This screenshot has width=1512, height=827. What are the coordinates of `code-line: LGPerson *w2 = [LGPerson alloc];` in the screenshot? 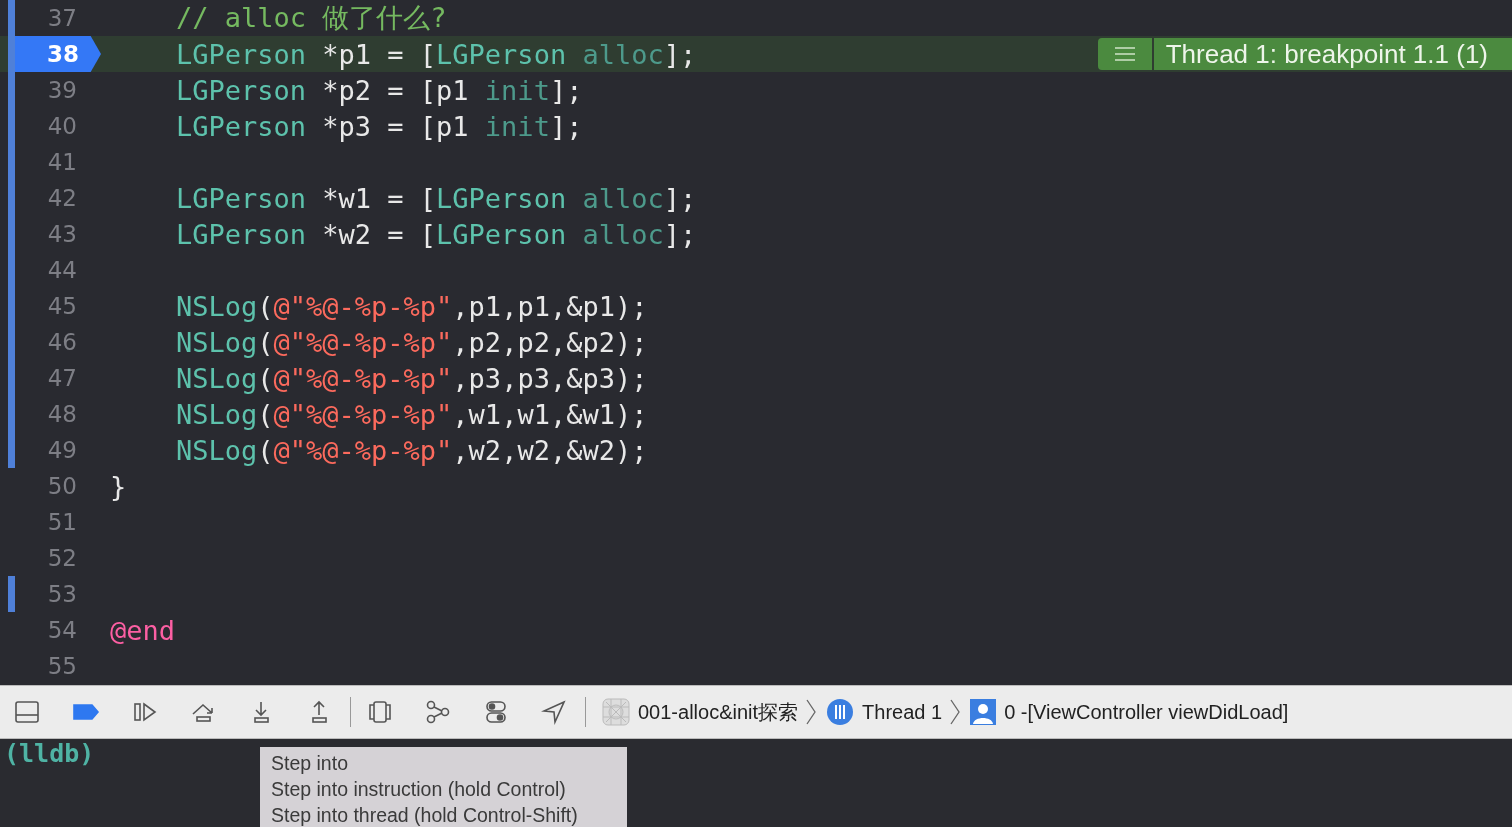 It's located at (436, 234).